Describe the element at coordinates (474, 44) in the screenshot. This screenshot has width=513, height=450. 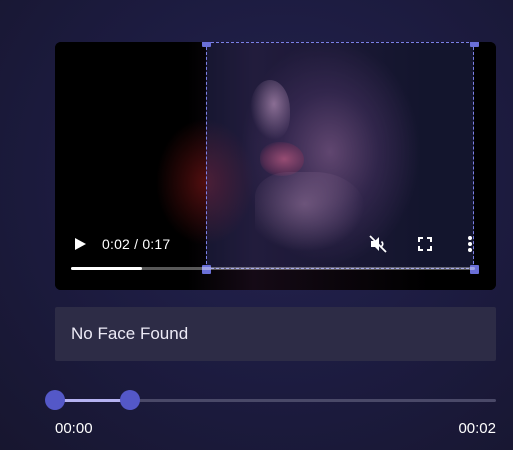
I see `crop-handle-top-right` at that location.